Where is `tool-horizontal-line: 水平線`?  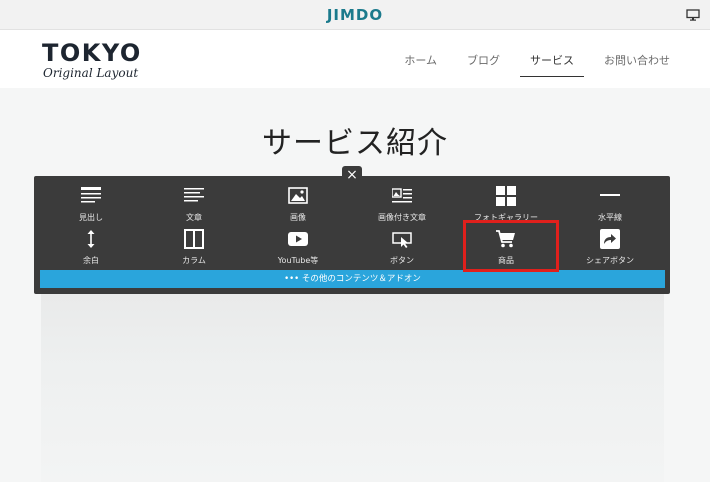
tool-horizontal-line: 水平線 is located at coordinates (610, 207).